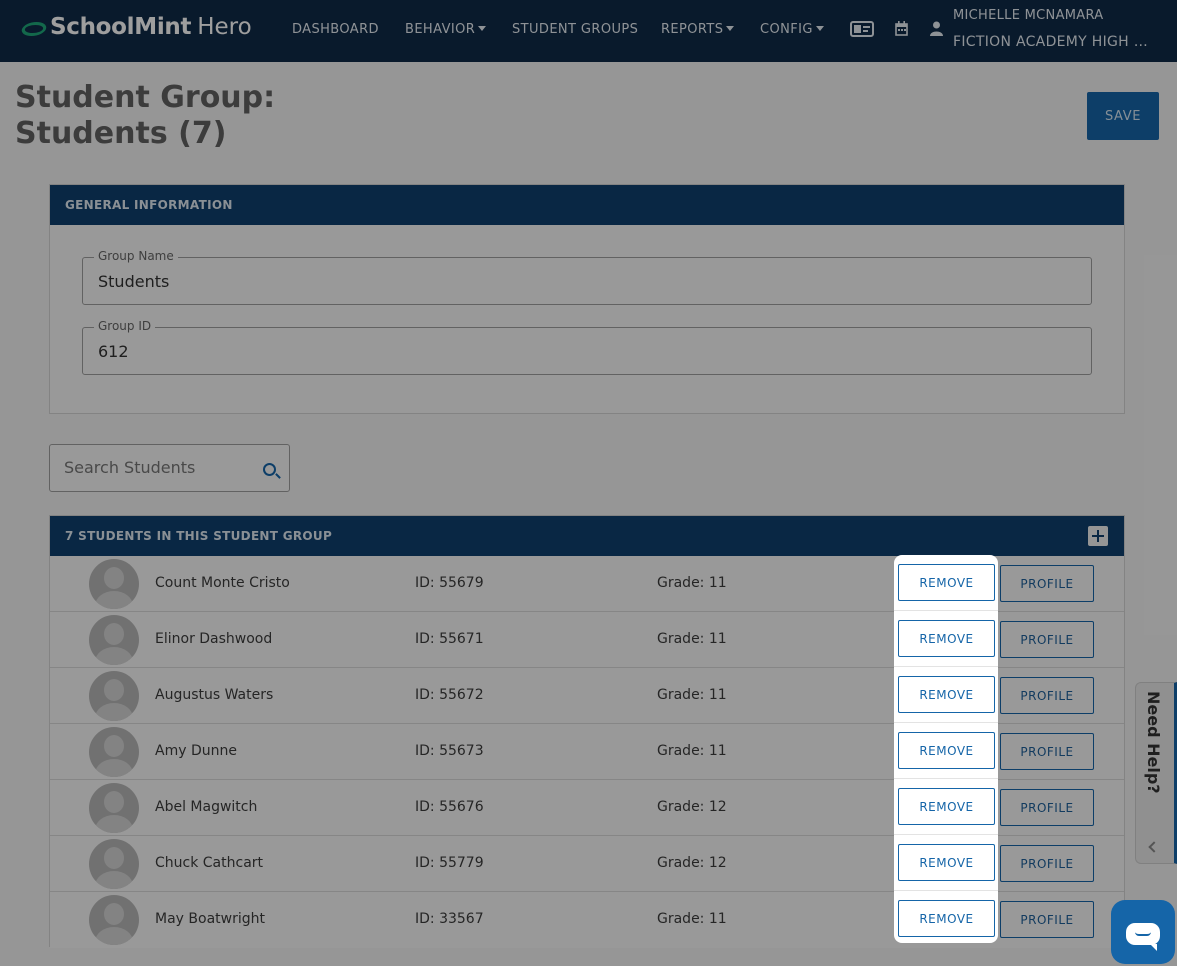  Describe the element at coordinates (440, 29) in the screenshot. I see `nav-behavior-label: BEHAVIOR` at that location.